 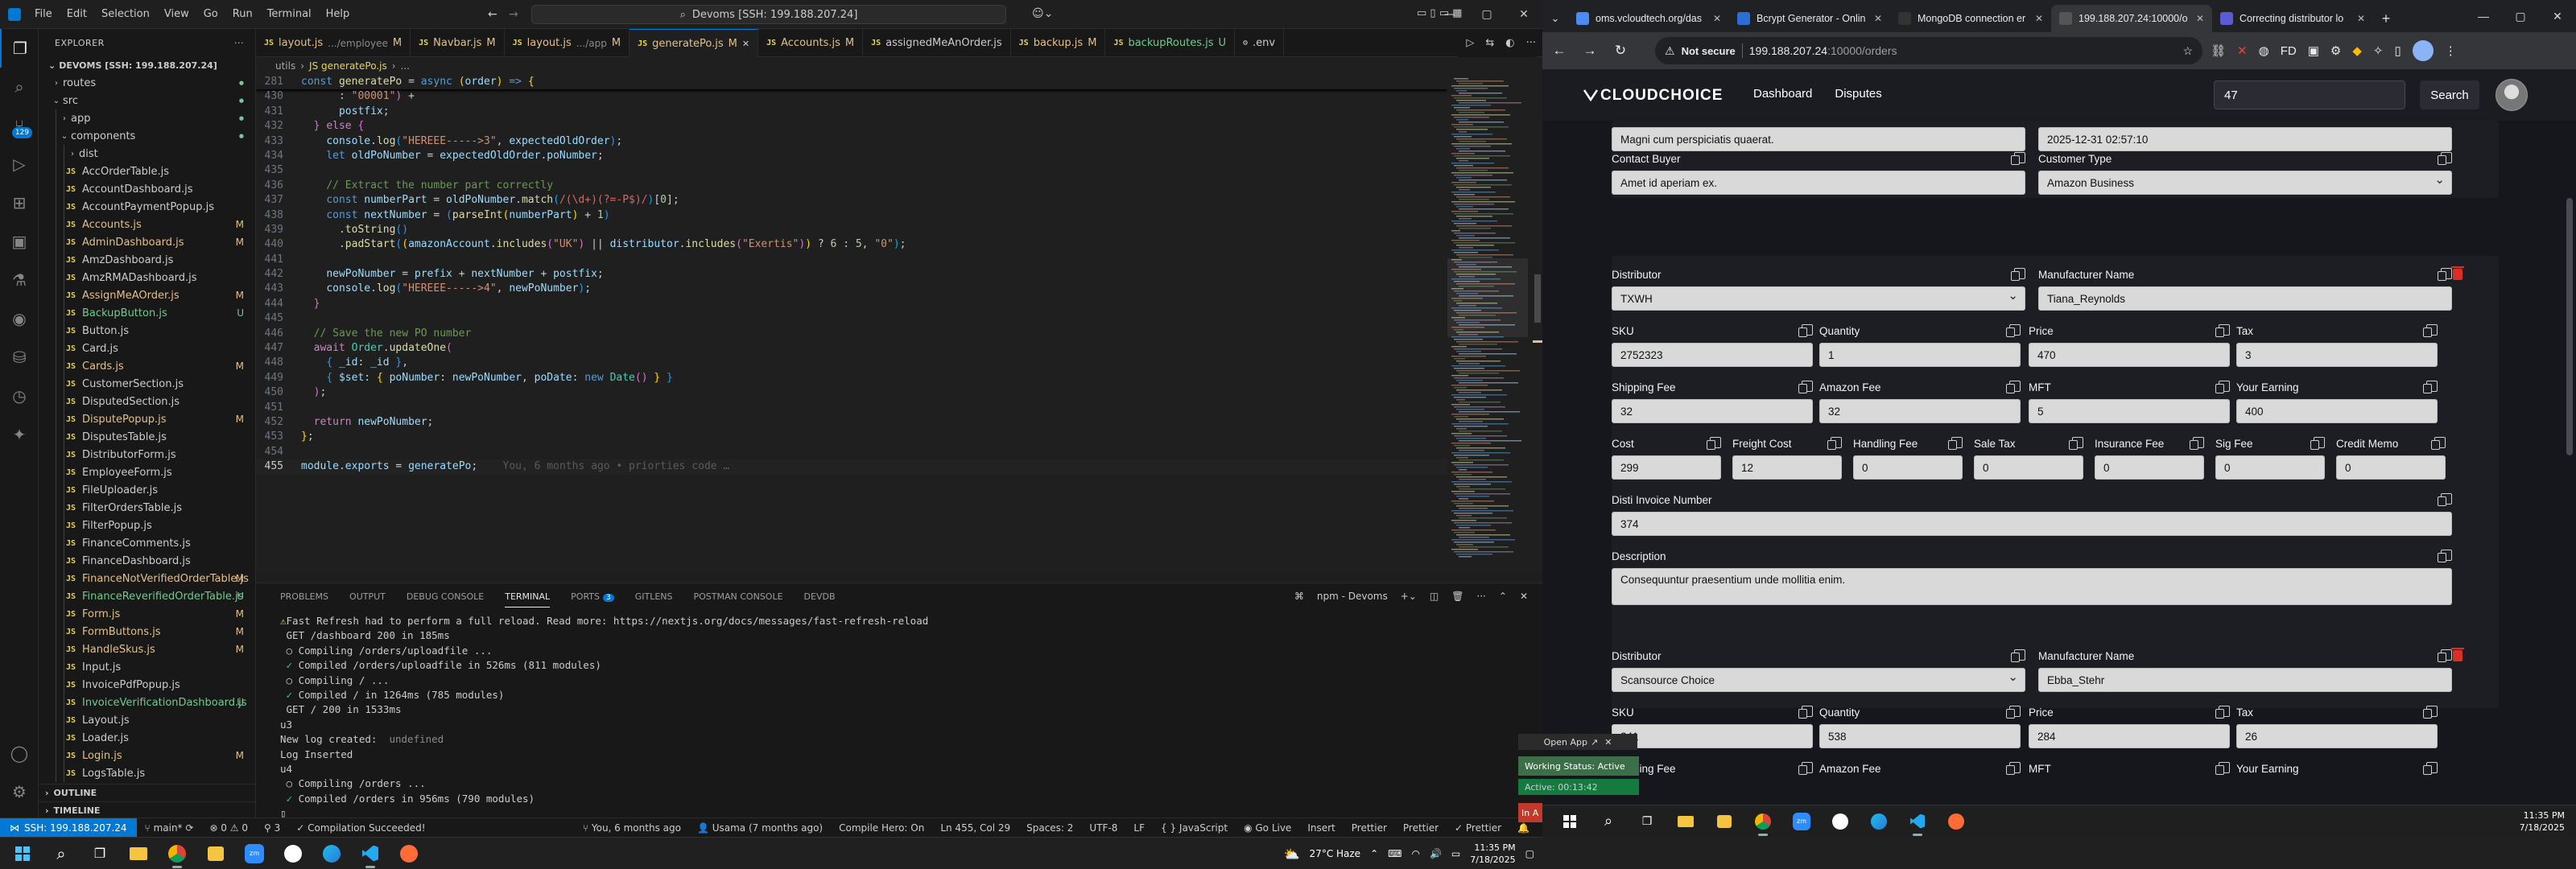 What do you see at coordinates (1590, 50) in the screenshot?
I see `forward-icon: →` at bounding box center [1590, 50].